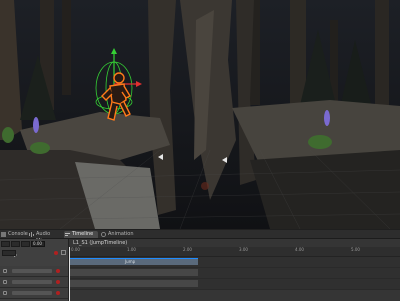  Describe the element at coordinates (31, 234) in the screenshot. I see `audio-mixer-icon` at that location.